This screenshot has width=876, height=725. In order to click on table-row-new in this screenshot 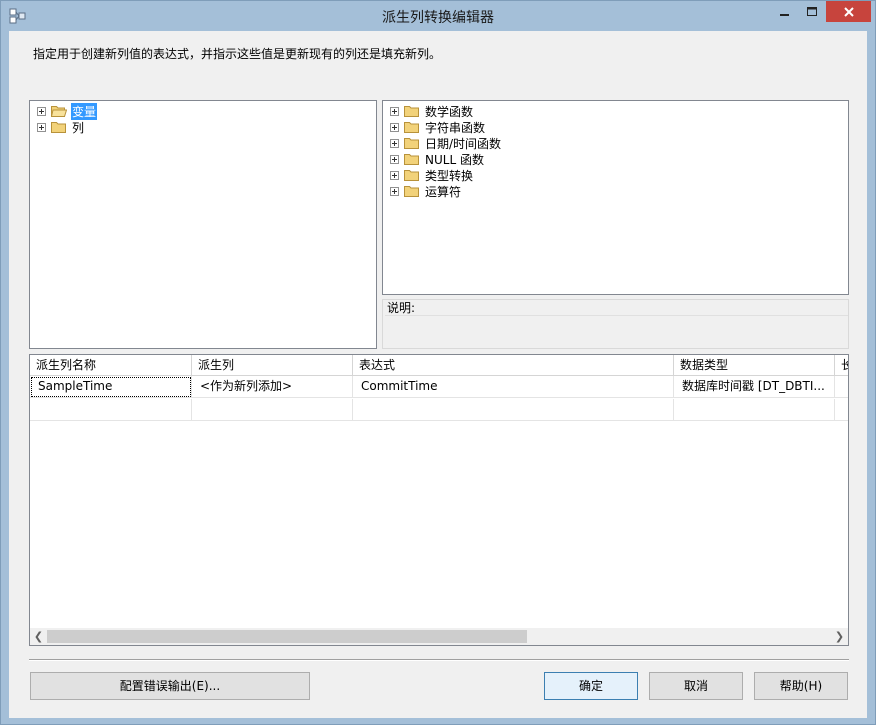, I will do `click(439, 410)`.